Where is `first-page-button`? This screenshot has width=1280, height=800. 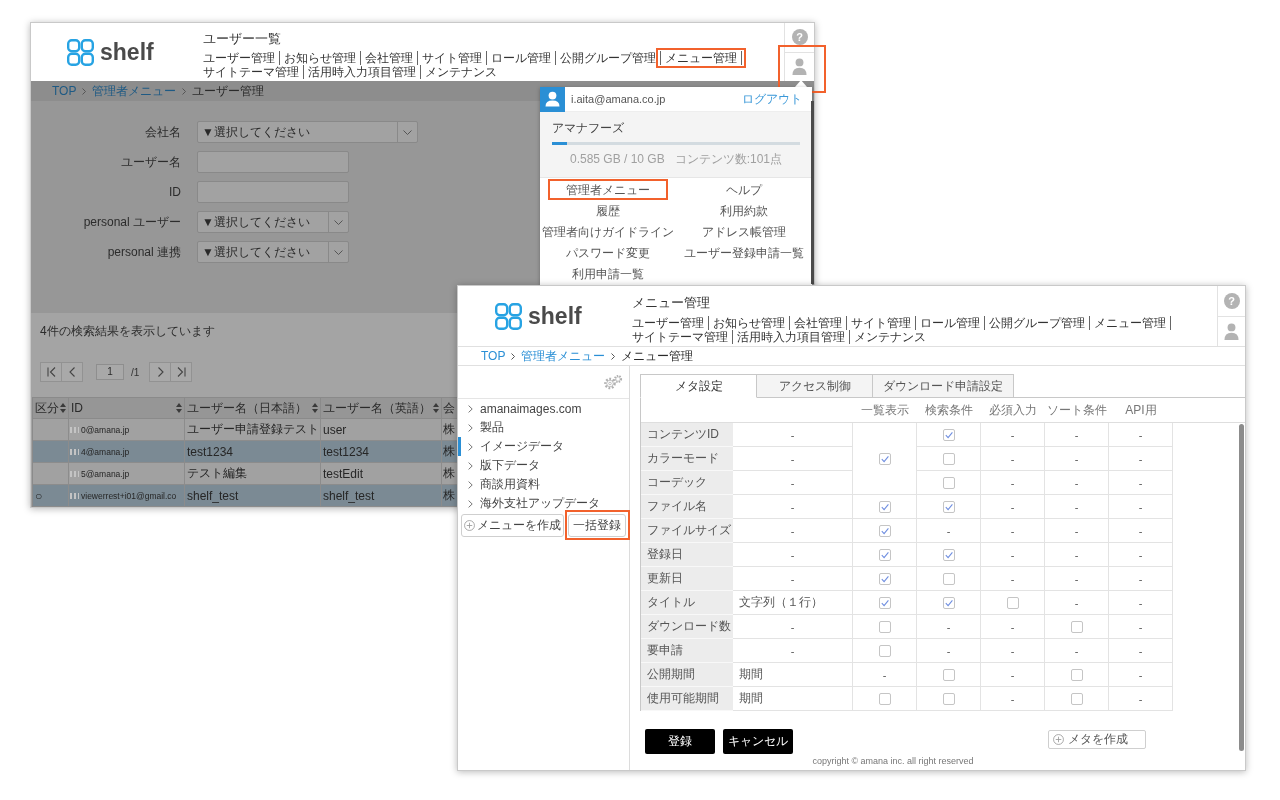 first-page-button is located at coordinates (51, 372).